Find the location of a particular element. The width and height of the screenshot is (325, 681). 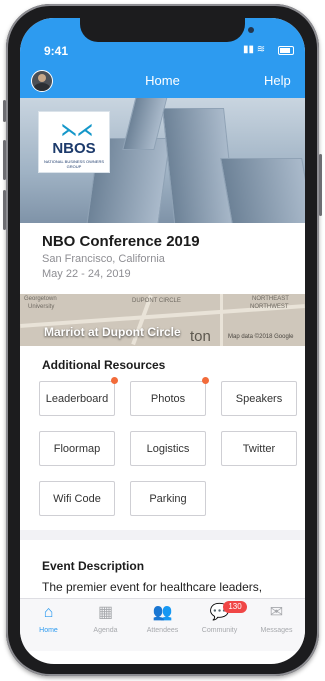

resource-floormap-button: Floormap is located at coordinates (77, 448).